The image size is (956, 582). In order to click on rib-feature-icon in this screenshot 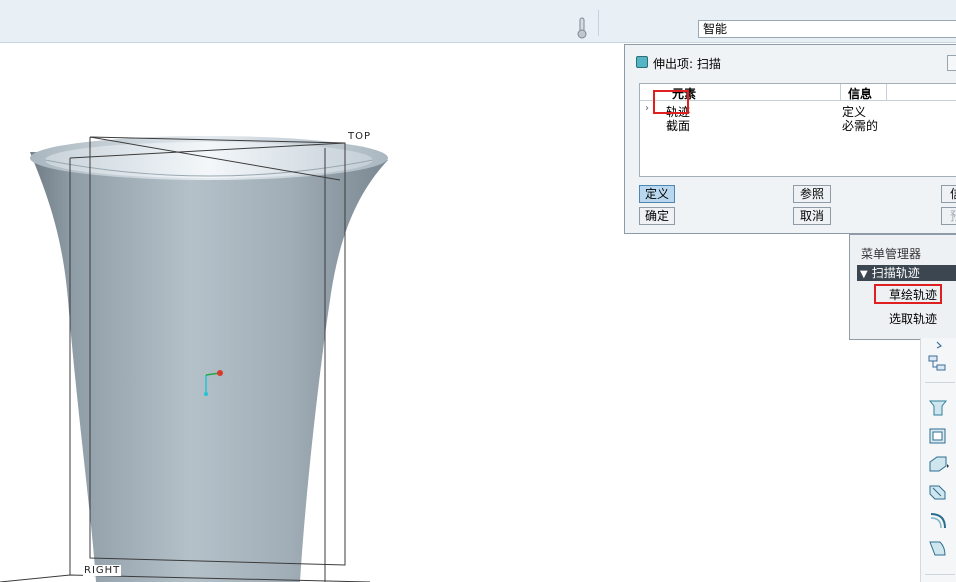, I will do `click(938, 464)`.